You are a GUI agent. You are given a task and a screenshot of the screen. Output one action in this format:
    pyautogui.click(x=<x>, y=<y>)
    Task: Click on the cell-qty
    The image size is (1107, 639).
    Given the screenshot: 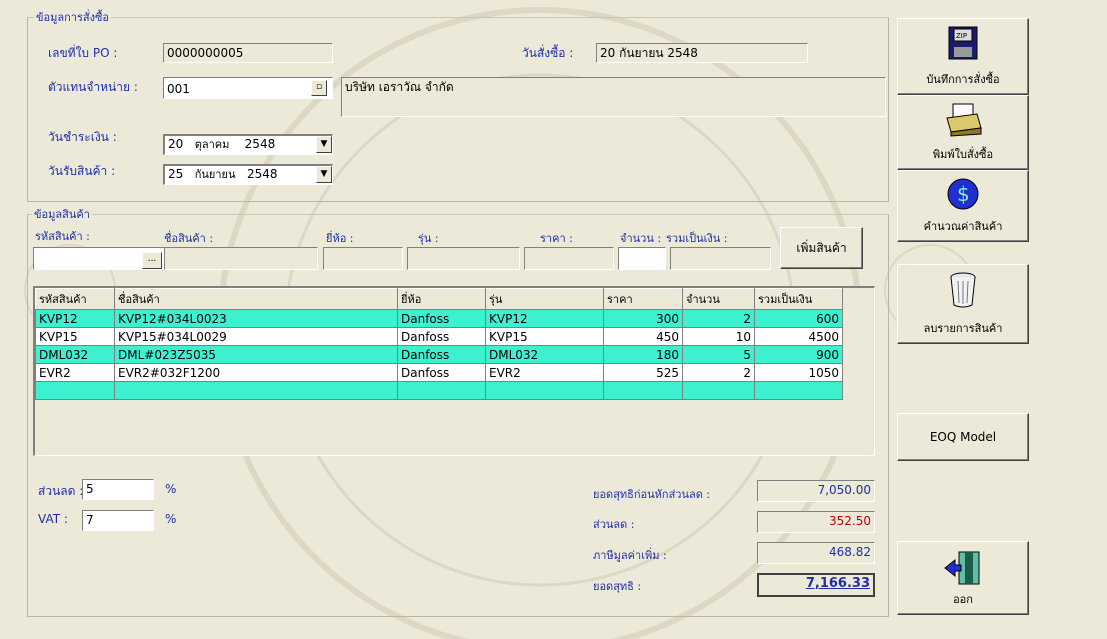 What is the action you would take?
    pyautogui.click(x=718, y=390)
    